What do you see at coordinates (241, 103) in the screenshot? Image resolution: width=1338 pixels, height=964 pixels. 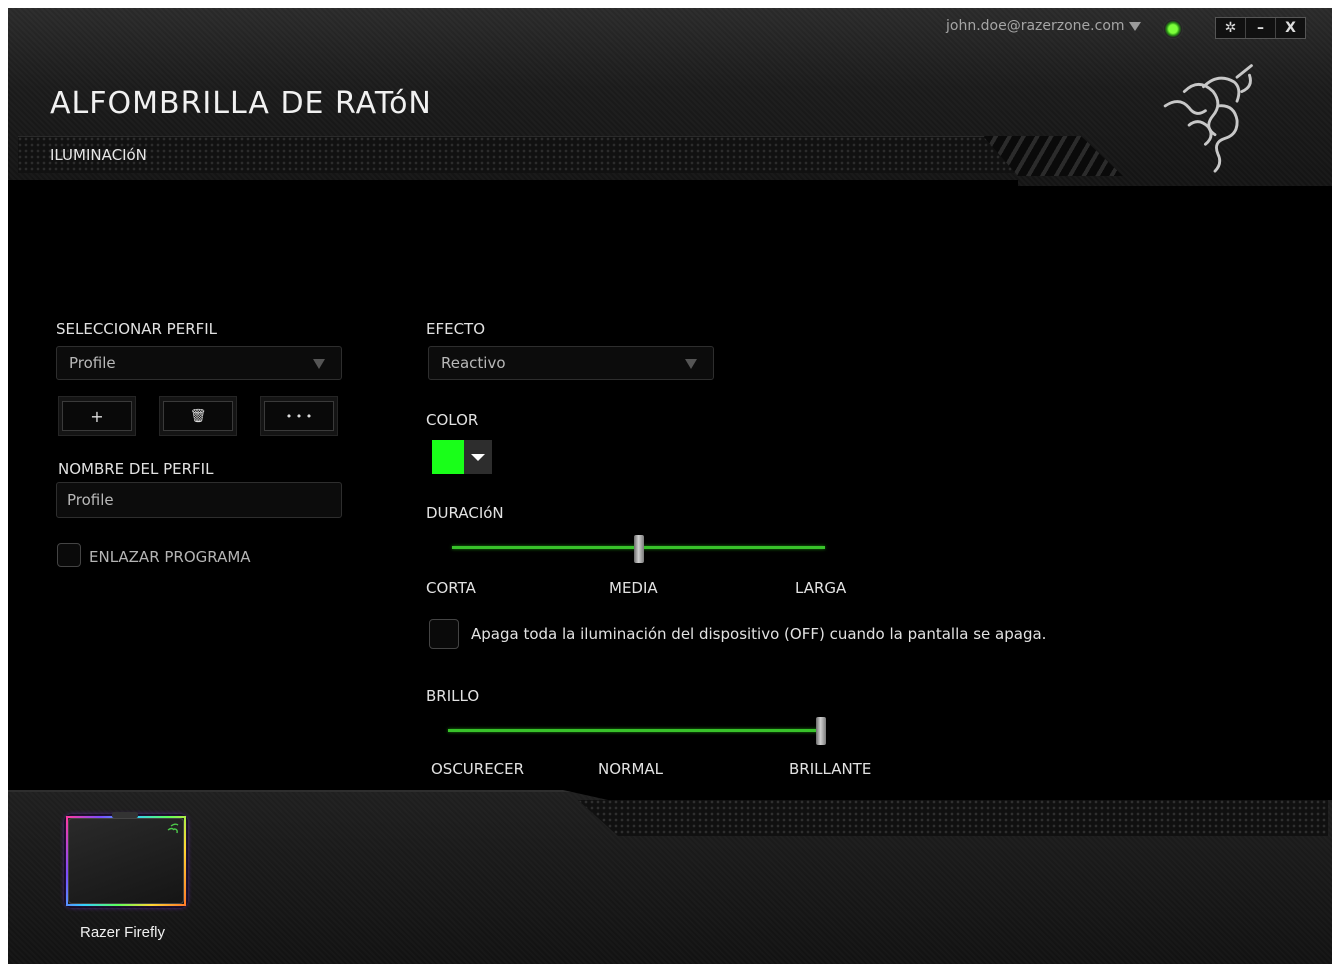 I see `page-title: ALFOMBRILLA DE RATóN` at bounding box center [241, 103].